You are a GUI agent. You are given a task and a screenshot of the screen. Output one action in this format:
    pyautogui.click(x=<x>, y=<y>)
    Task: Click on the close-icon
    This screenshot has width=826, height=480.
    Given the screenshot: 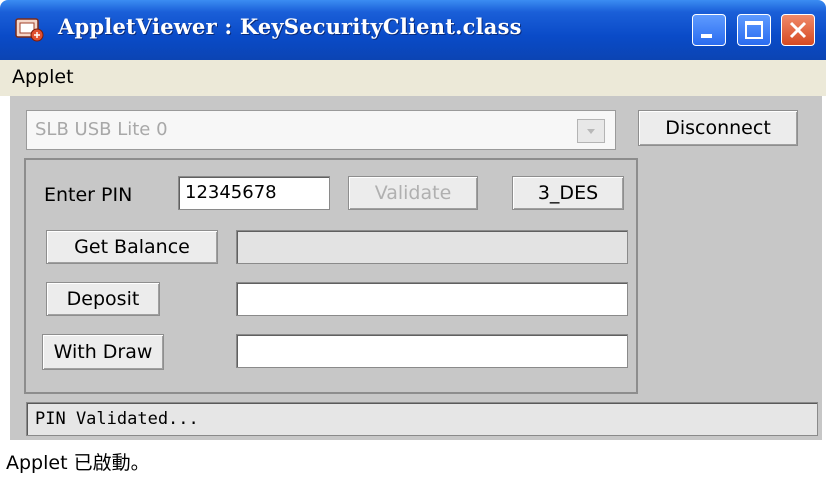 What is the action you would take?
    pyautogui.click(x=798, y=30)
    